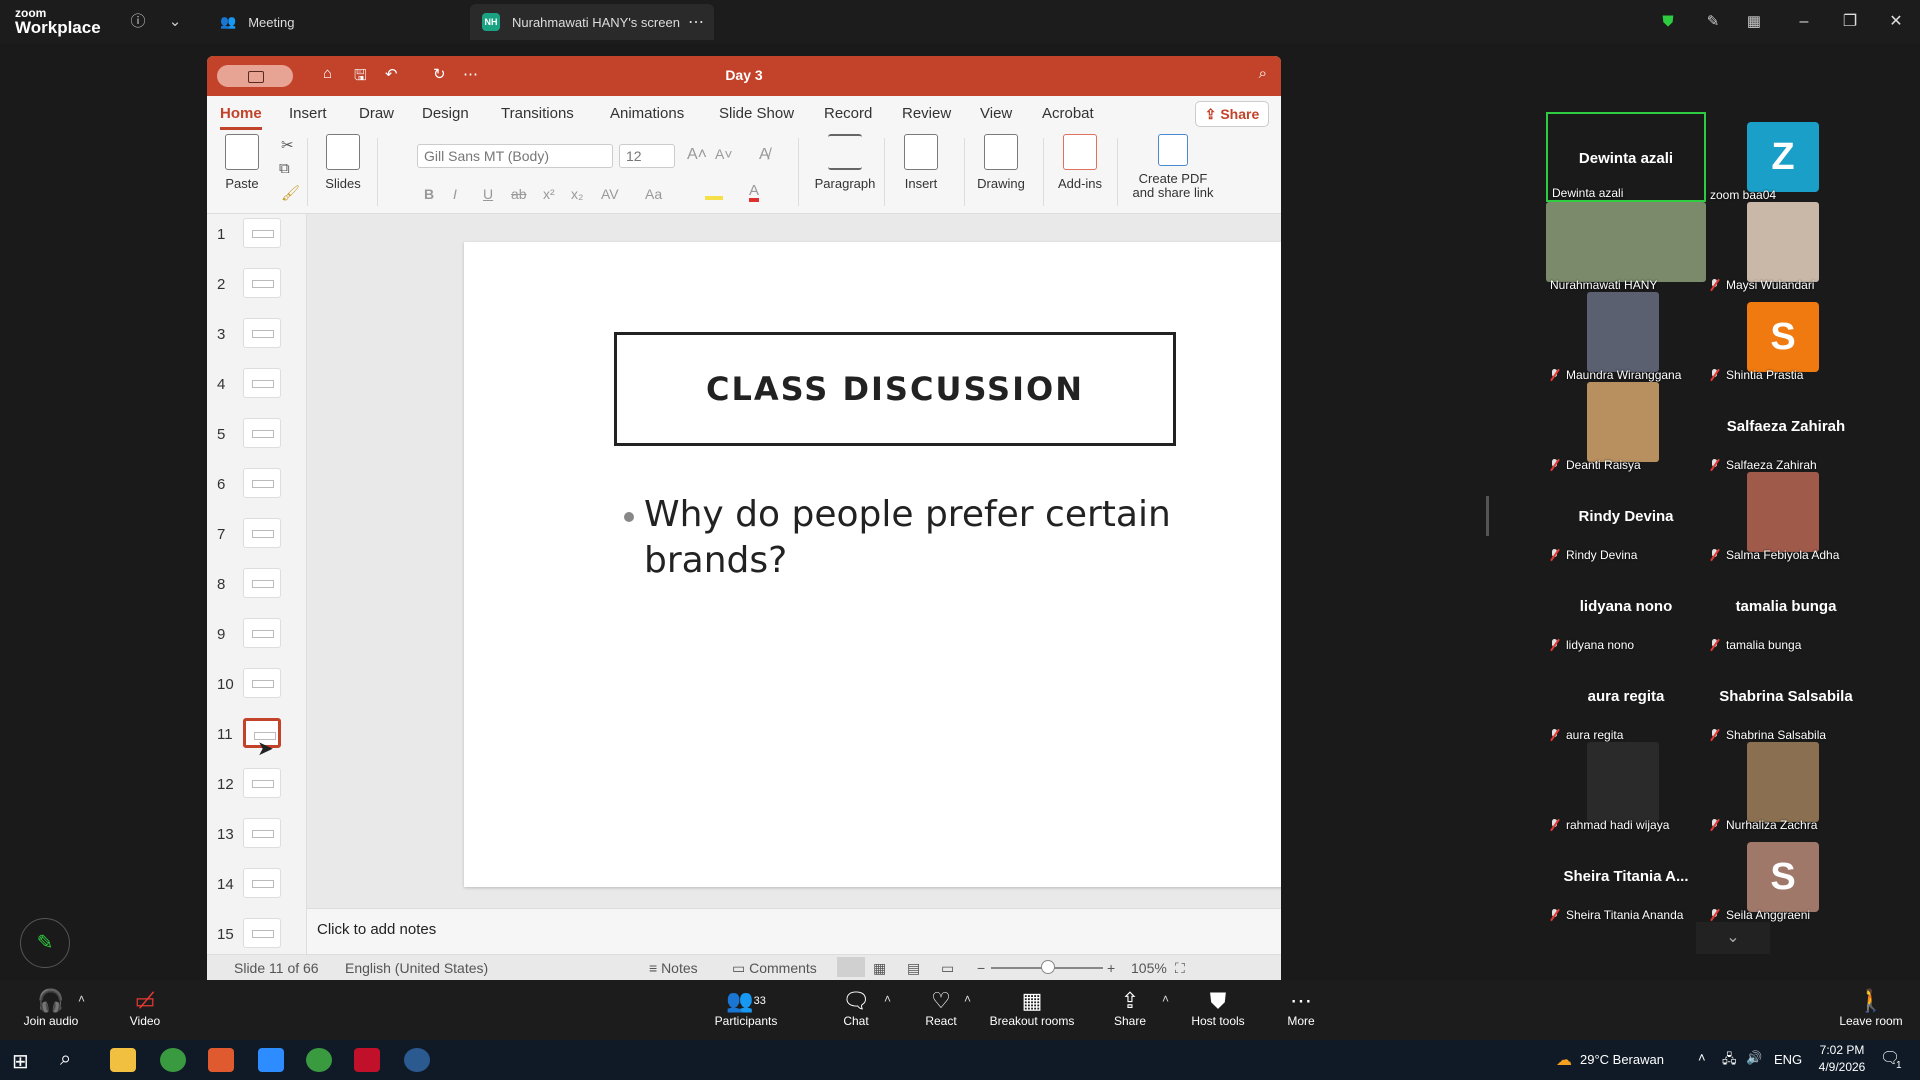 The width and height of the screenshot is (1920, 1080). What do you see at coordinates (1487, 516) in the screenshot?
I see `gallery-resize-handle` at bounding box center [1487, 516].